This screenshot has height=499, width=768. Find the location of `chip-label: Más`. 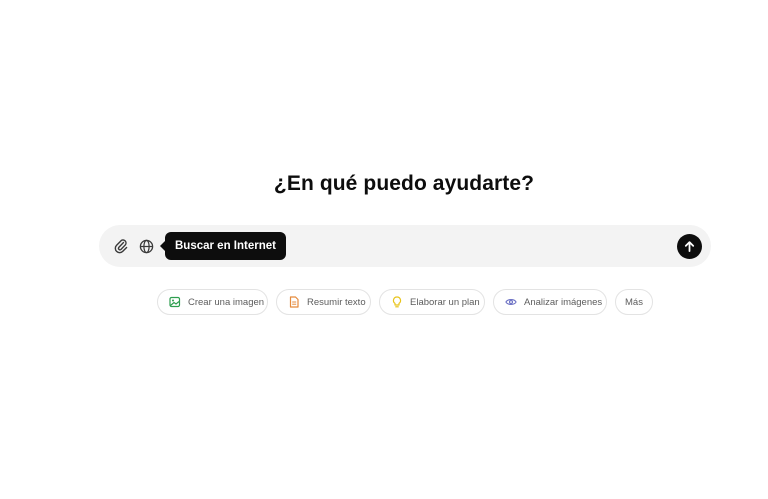

chip-label: Más is located at coordinates (634, 302).